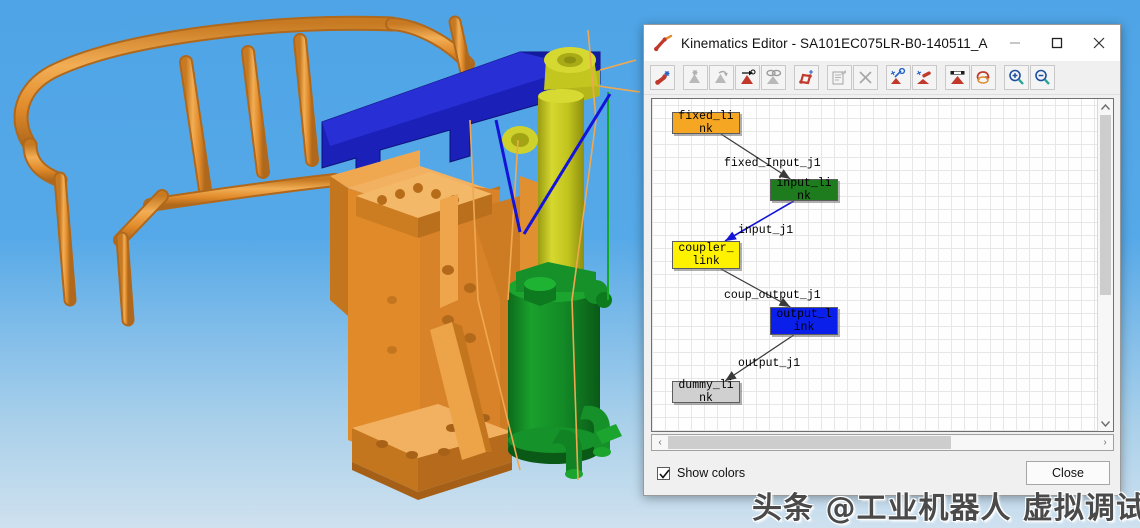 This screenshot has width=1140, height=528. Describe the element at coordinates (957, 77) in the screenshot. I see `base-frame-icon` at that location.